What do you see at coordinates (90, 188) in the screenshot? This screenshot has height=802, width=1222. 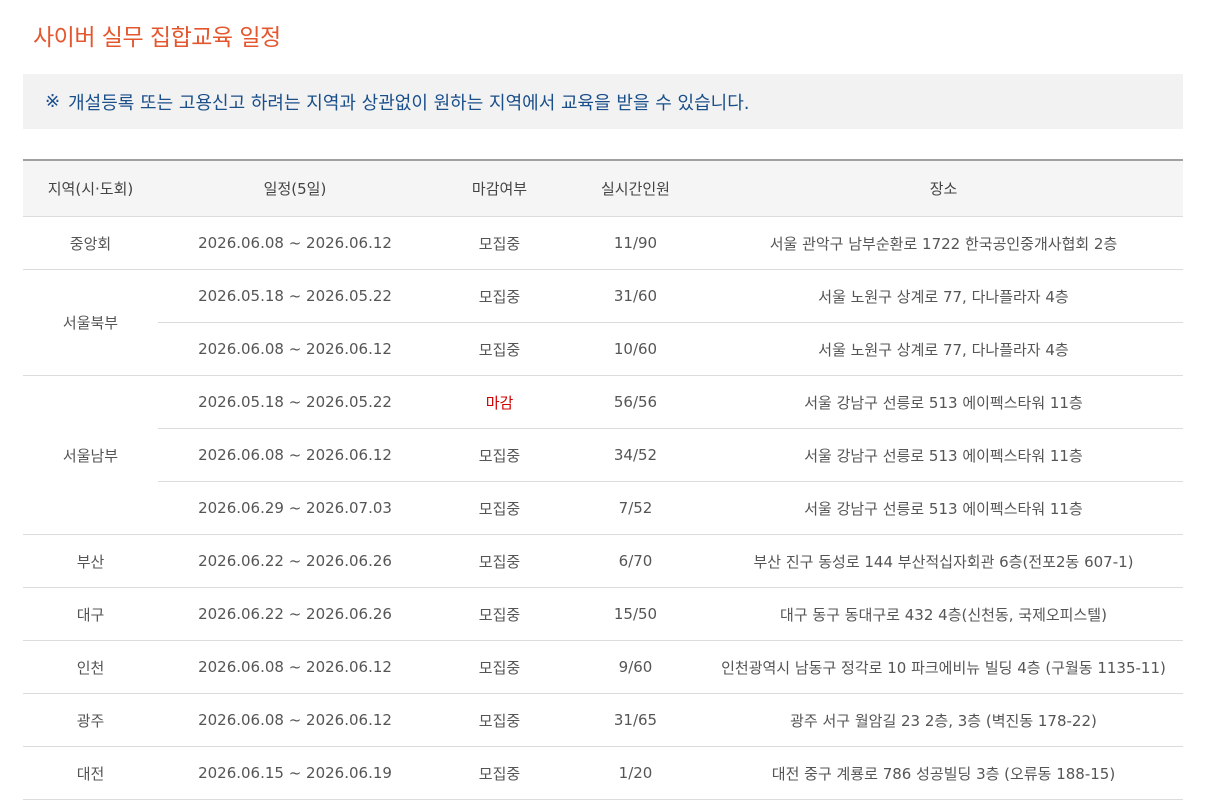 I see `header-region: 지역(시·도회)` at bounding box center [90, 188].